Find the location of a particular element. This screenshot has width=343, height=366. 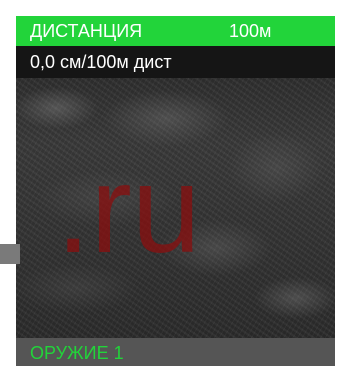

weapon-profile-bar: ОРУЖИЕ 1 is located at coordinates (175, 352).